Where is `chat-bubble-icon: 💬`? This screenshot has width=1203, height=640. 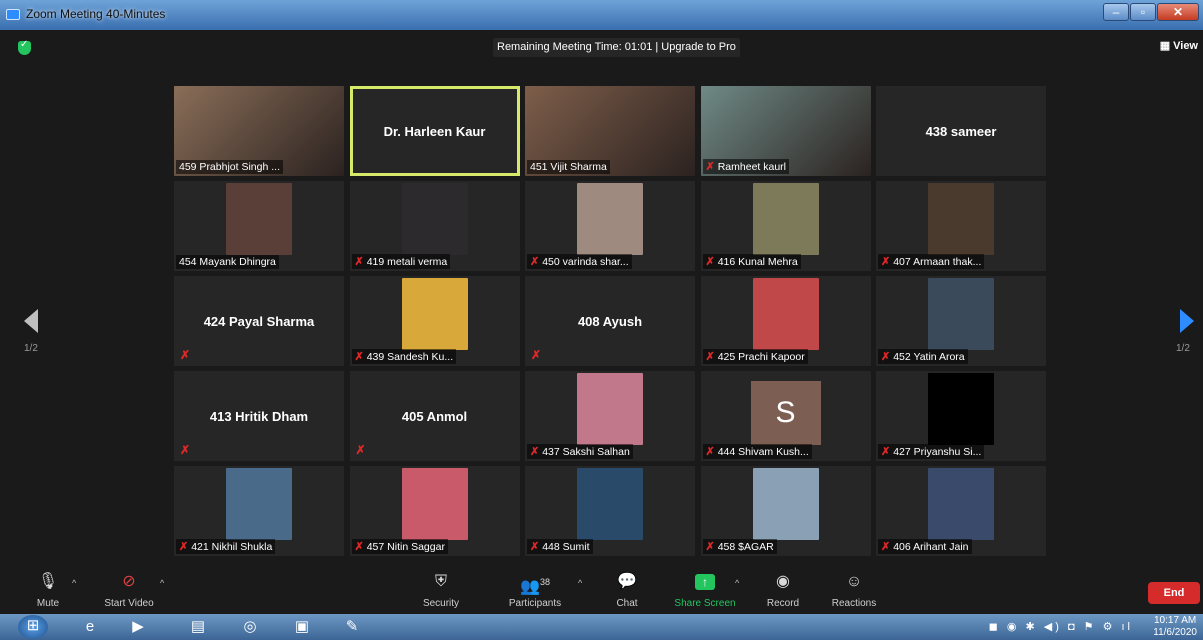
chat-bubble-icon: 💬 is located at coordinates (627, 581).